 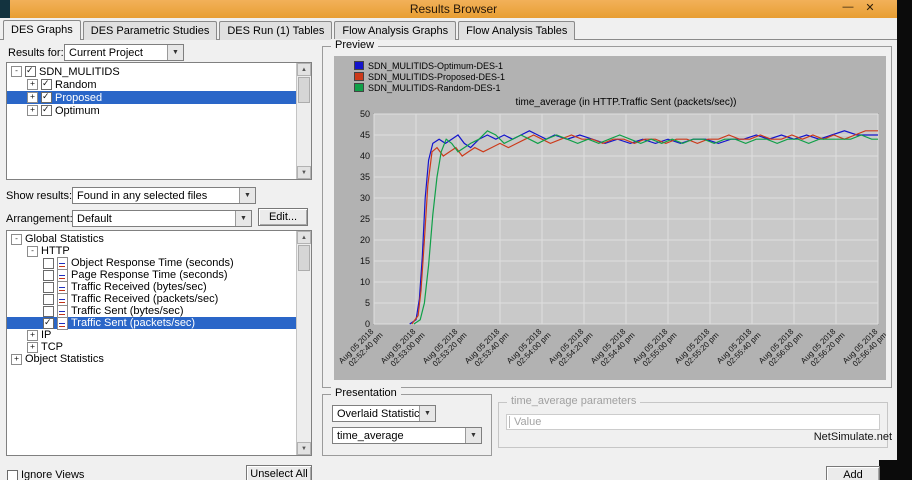 What do you see at coordinates (152, 110) in the screenshot?
I see `tree-item-optimum: + Optimum` at bounding box center [152, 110].